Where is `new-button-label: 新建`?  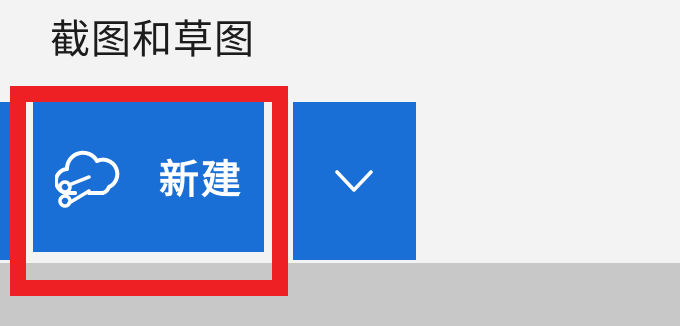
new-button-label: 新建 is located at coordinates (201, 180).